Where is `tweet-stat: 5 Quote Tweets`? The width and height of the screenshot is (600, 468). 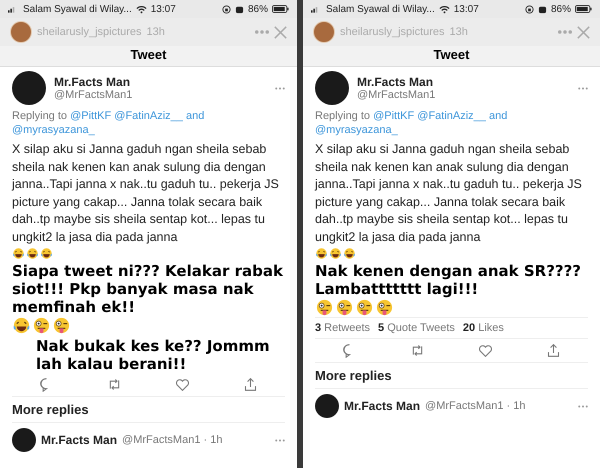 tweet-stat: 5 Quote Tweets is located at coordinates (416, 328).